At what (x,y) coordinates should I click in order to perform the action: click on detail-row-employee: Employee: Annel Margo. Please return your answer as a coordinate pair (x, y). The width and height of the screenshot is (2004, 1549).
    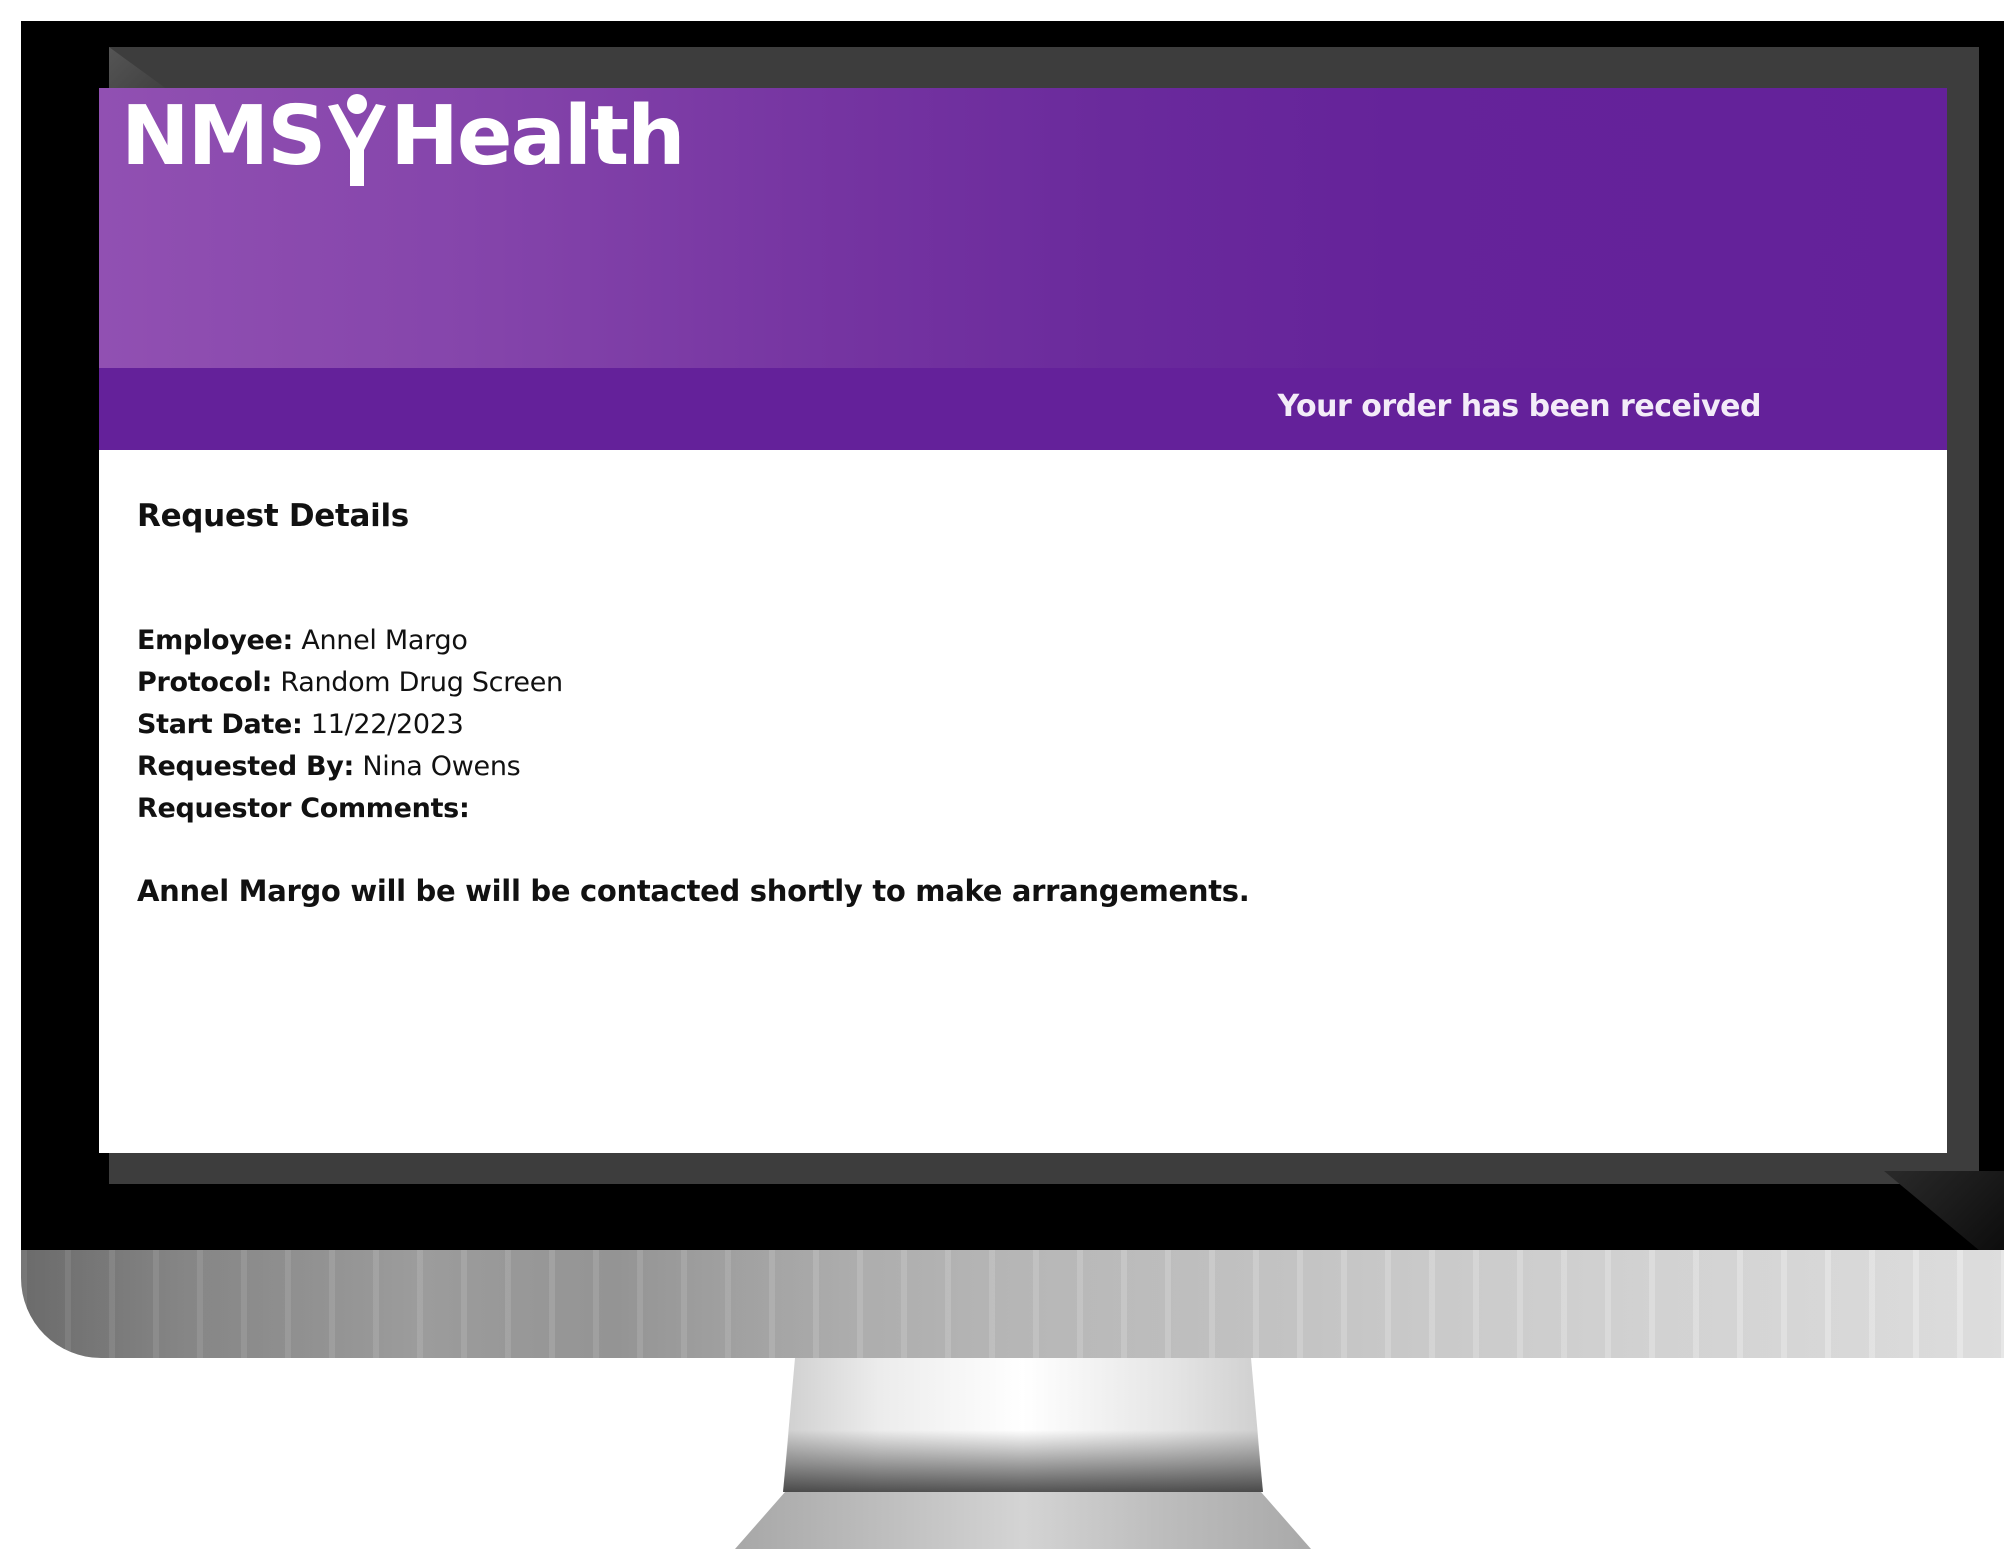
    Looking at the image, I should click on (693, 641).